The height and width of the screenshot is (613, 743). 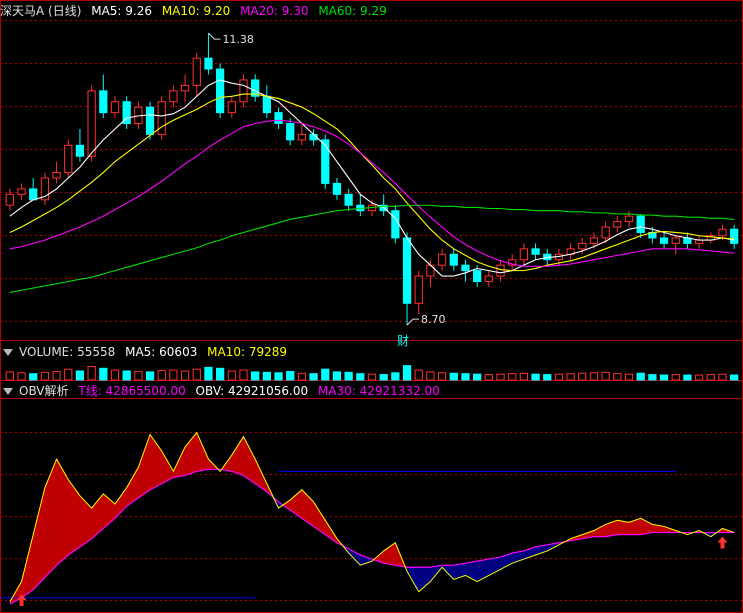 I want to click on volume-bars, so click(x=372, y=373).